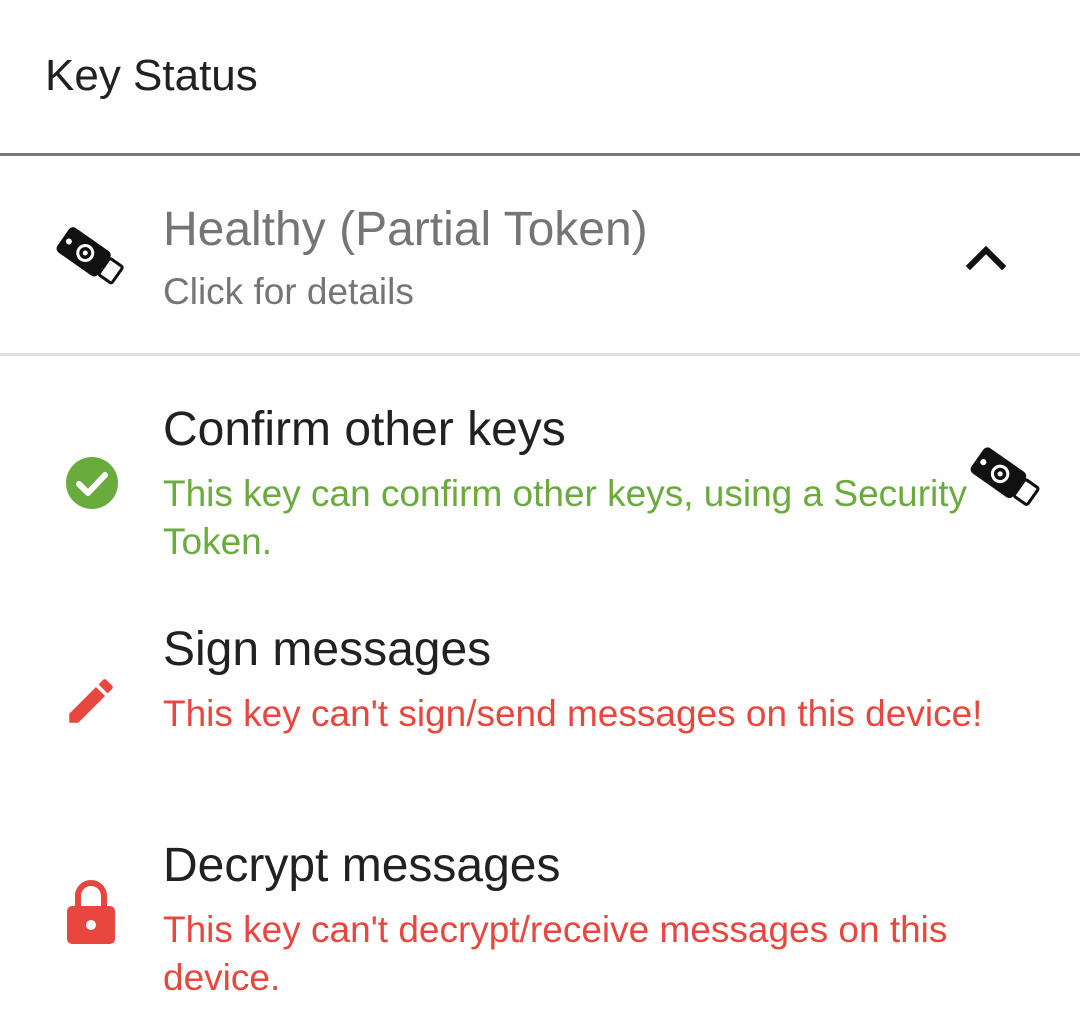 The height and width of the screenshot is (1036, 1080). I want to click on key-health-subtitle: Click for details, so click(288, 291).